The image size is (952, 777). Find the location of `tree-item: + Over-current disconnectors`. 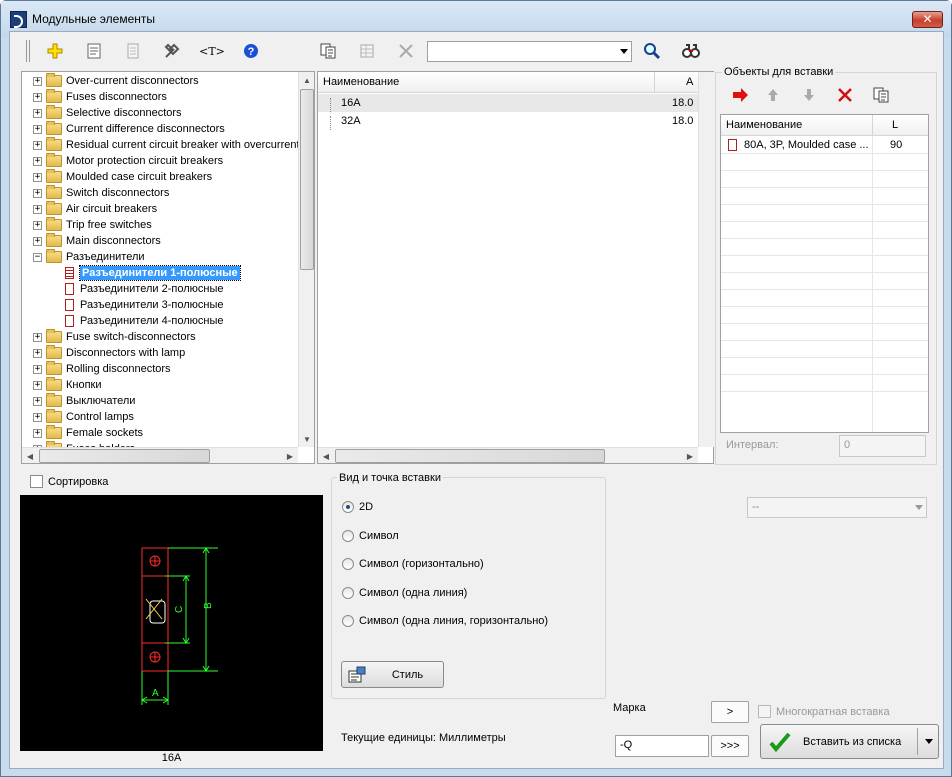

tree-item: + Over-current disconnectors is located at coordinates (116, 81).